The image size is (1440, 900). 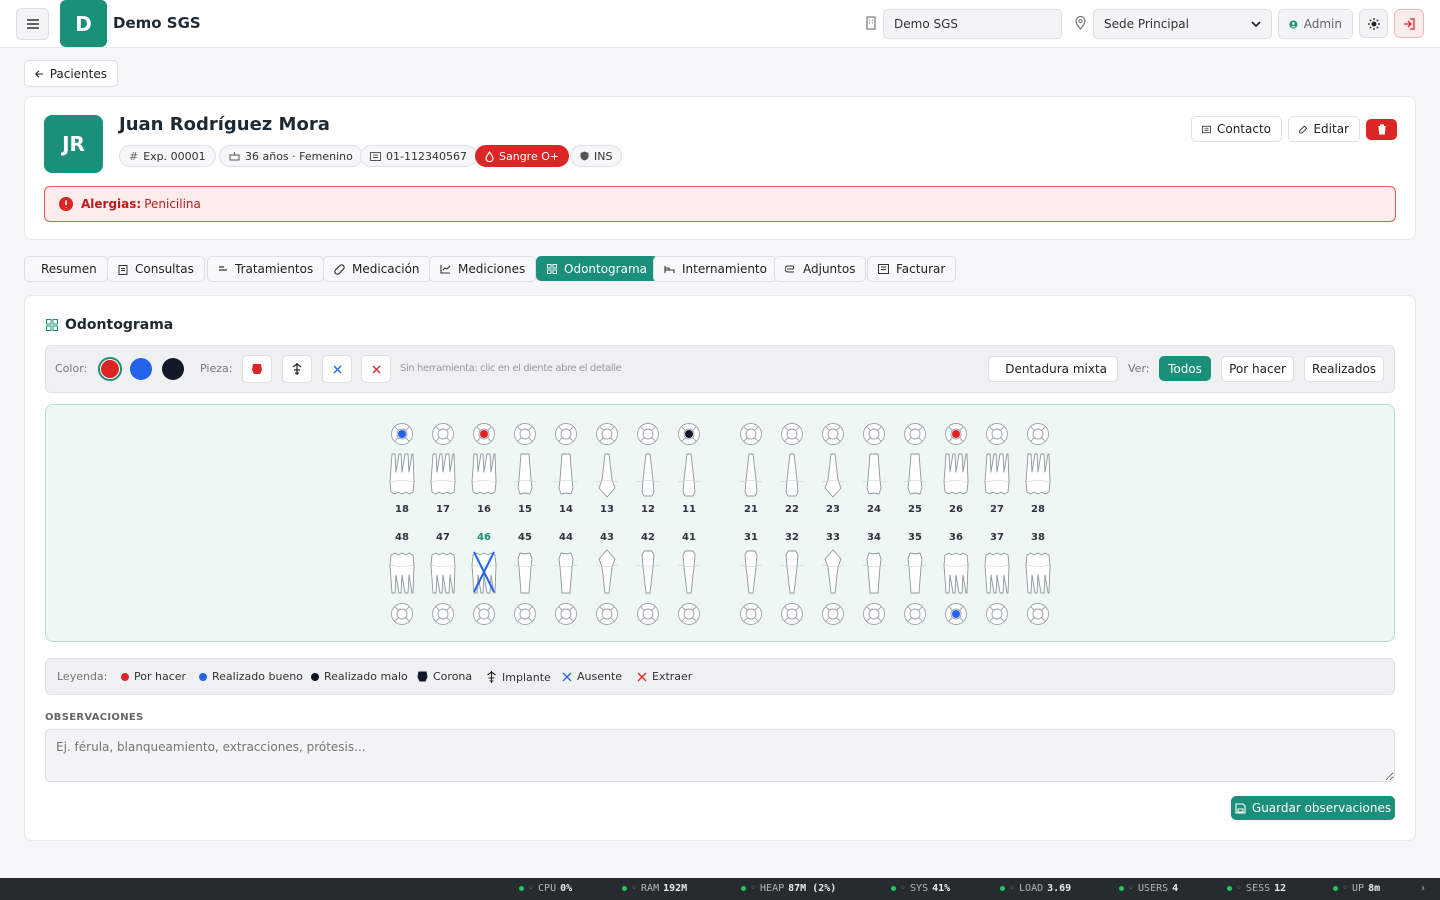 I want to click on filter-all-button: Todos, so click(x=1185, y=368).